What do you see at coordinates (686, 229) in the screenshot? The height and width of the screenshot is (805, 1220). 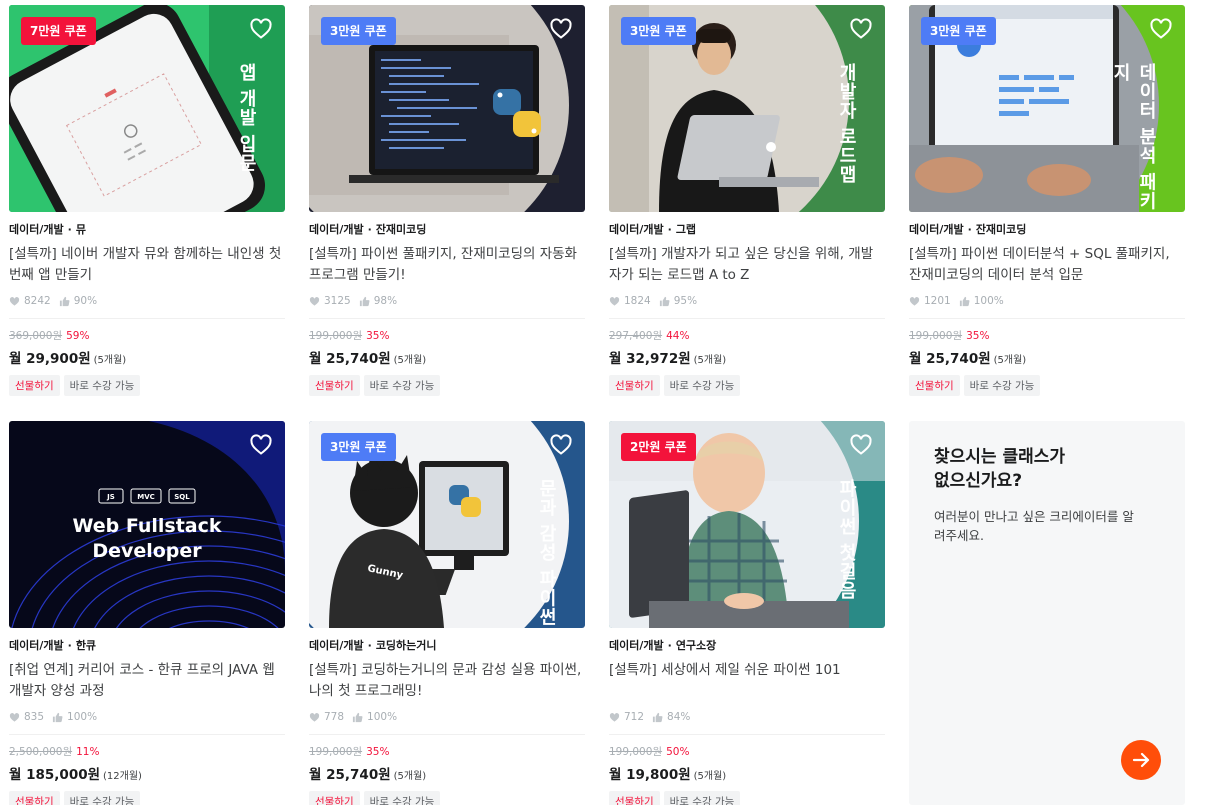 I see `creator-name: 그랩` at bounding box center [686, 229].